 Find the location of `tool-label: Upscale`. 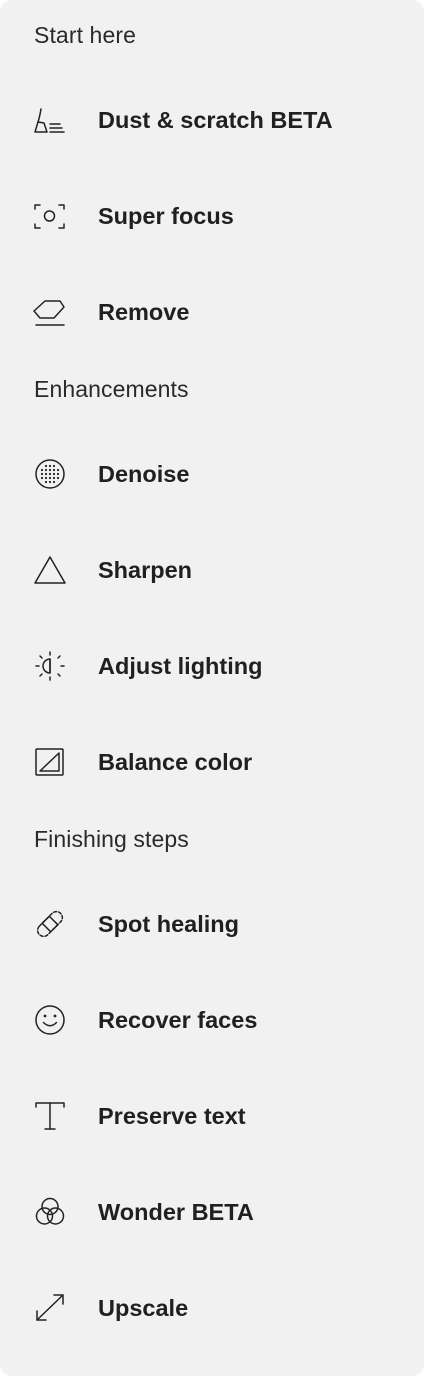

tool-label: Upscale is located at coordinates (143, 1308).